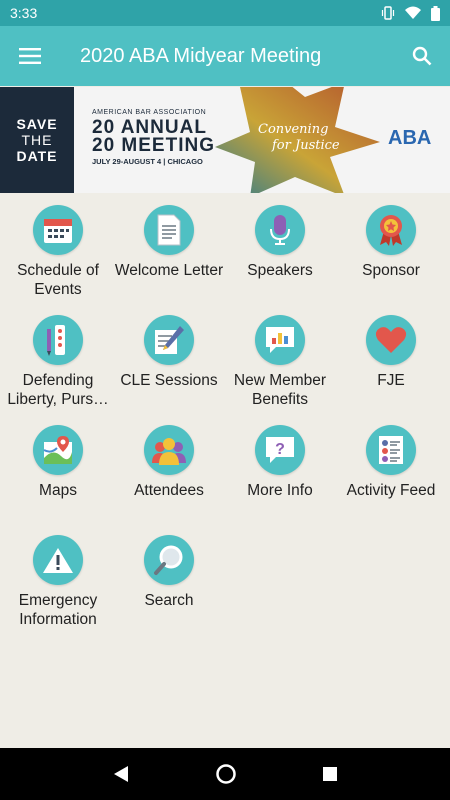  I want to click on home-icon, so click(226, 774).